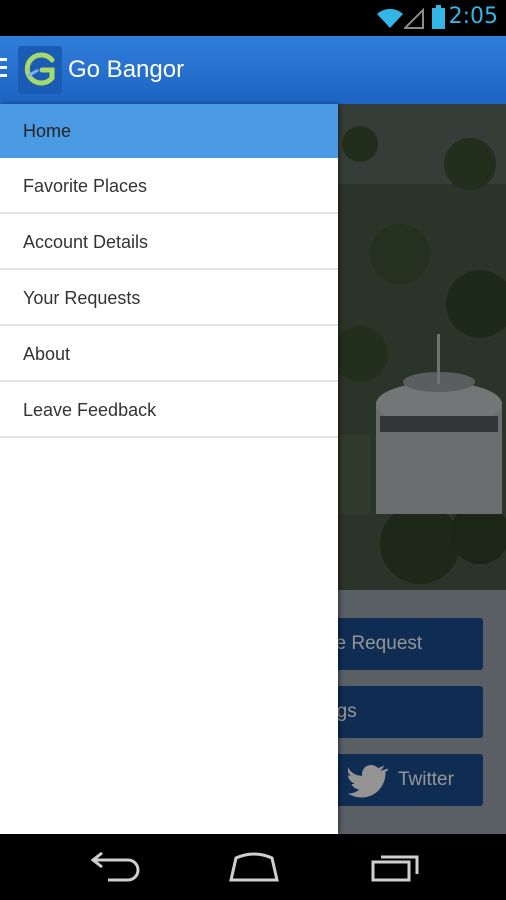 Image resolution: width=506 pixels, height=900 pixels. I want to click on home-icon, so click(254, 867).